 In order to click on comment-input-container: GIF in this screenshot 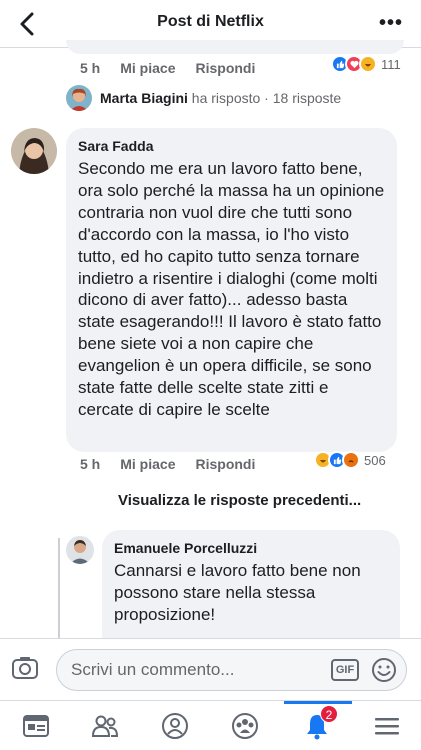, I will do `click(231, 670)`.